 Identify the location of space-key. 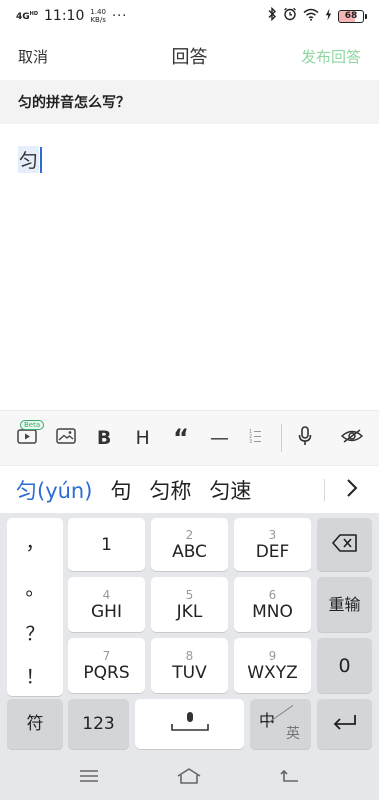
(189, 724).